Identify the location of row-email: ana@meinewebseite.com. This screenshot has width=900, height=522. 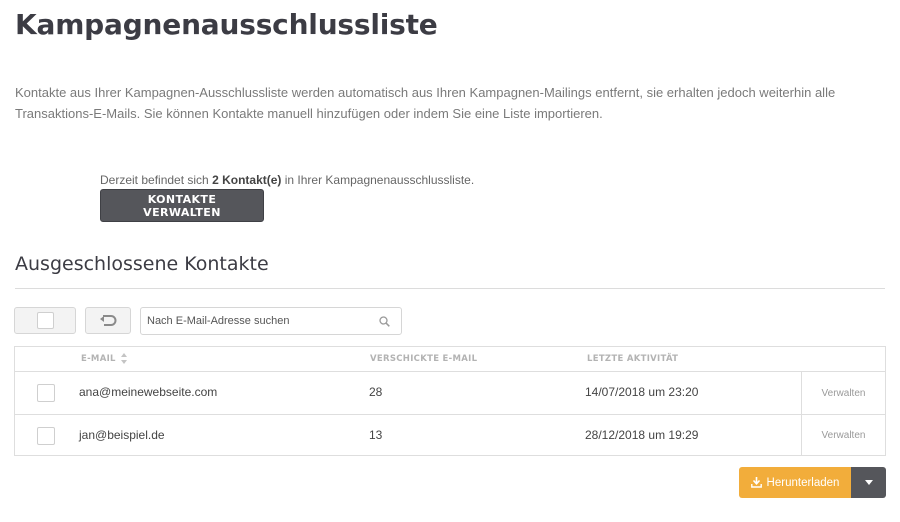
(148, 392).